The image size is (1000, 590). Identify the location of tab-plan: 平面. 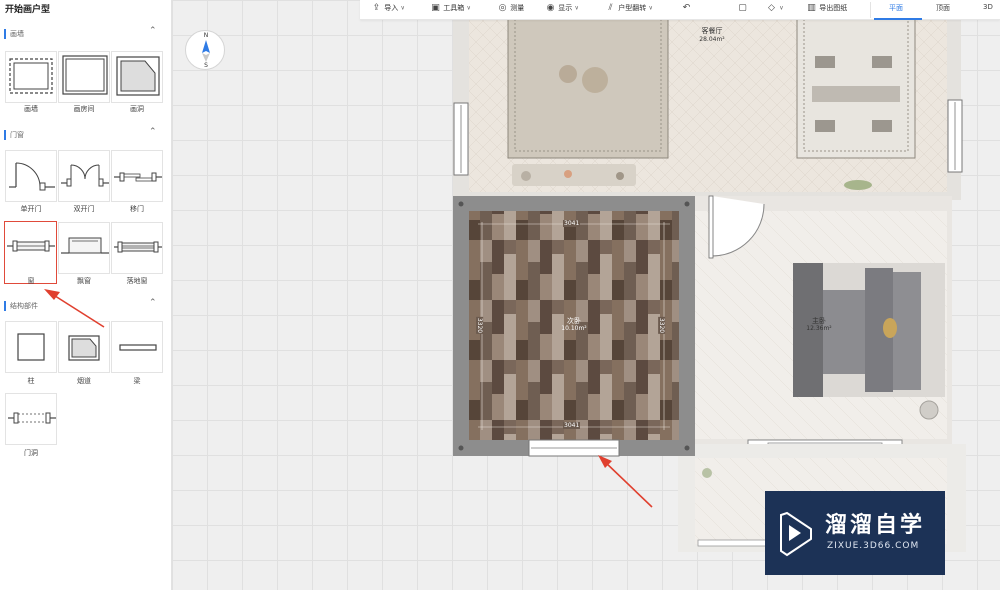
(896, 8).